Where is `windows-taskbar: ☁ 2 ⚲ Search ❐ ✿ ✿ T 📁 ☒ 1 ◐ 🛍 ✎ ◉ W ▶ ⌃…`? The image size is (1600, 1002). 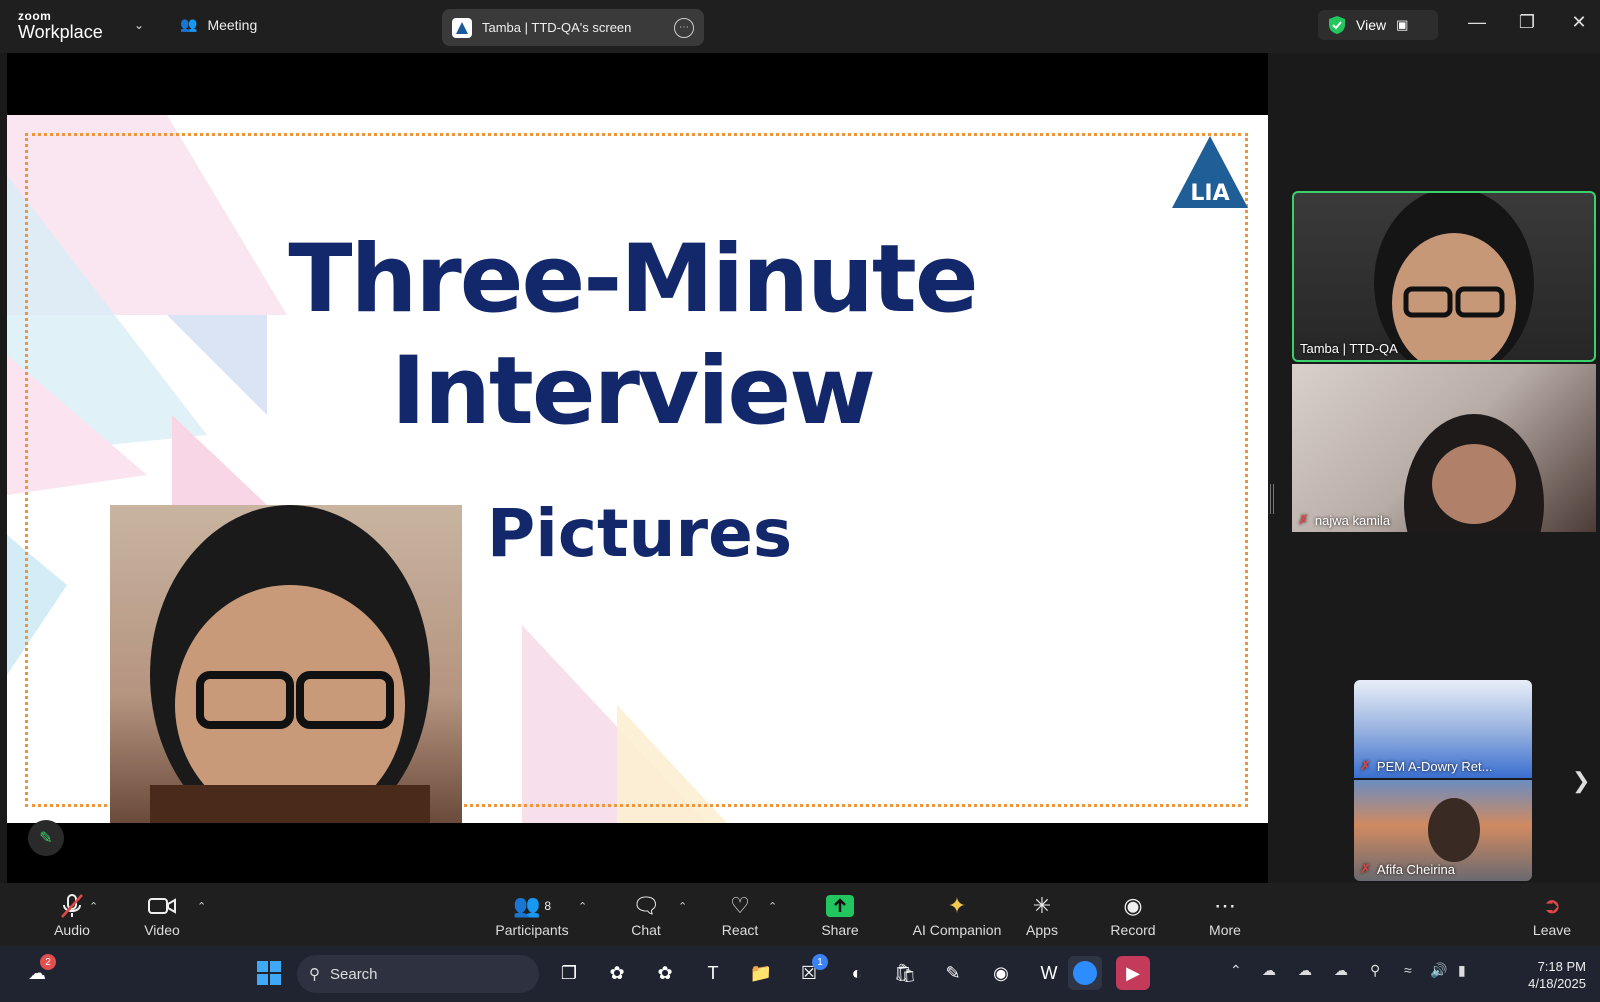
windows-taskbar: ☁ 2 ⚲ Search ❐ ✿ ✿ T 📁 ☒ 1 ◐ 🛍 ✎ ◉ W ▶ ⌃… is located at coordinates (800, 974).